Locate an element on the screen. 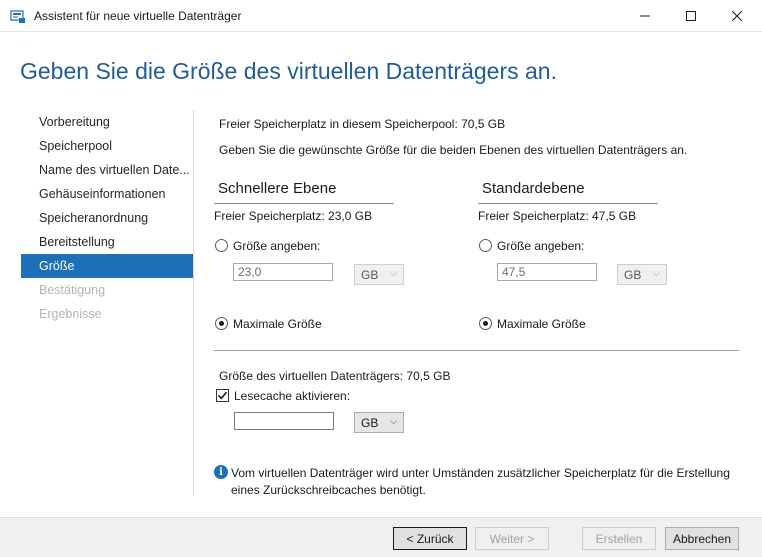 The height and width of the screenshot is (557, 762). standard-tier-size-input: 47,5 is located at coordinates (547, 272).